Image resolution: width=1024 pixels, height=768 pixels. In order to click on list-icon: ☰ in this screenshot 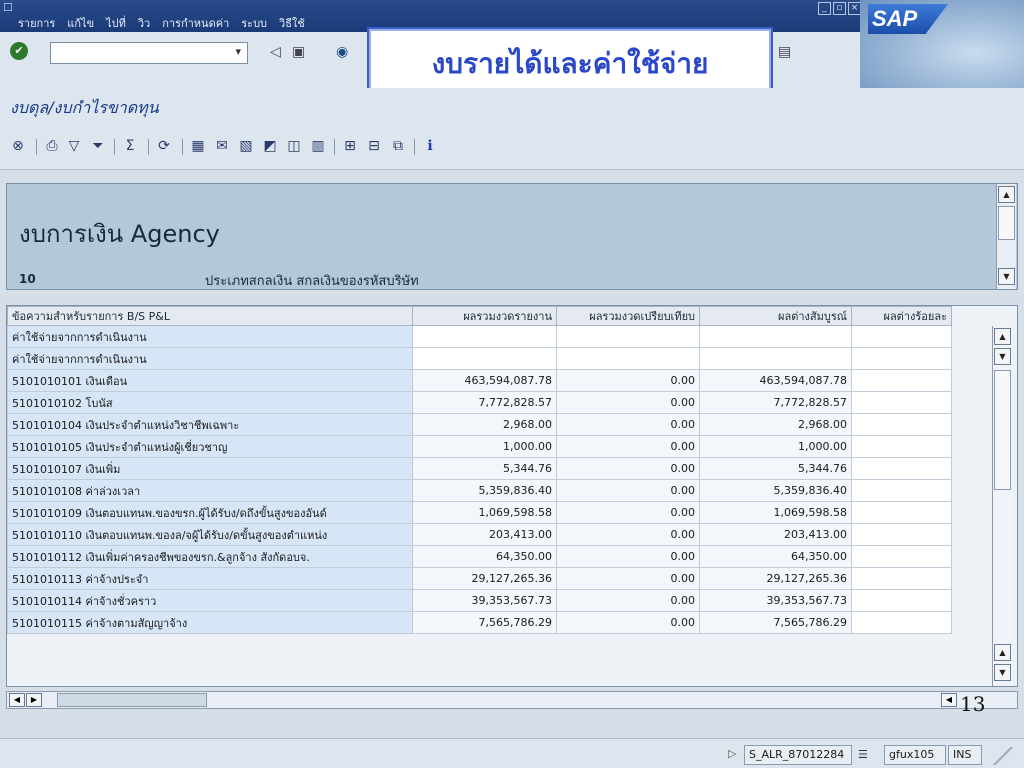, I will do `click(863, 754)`.